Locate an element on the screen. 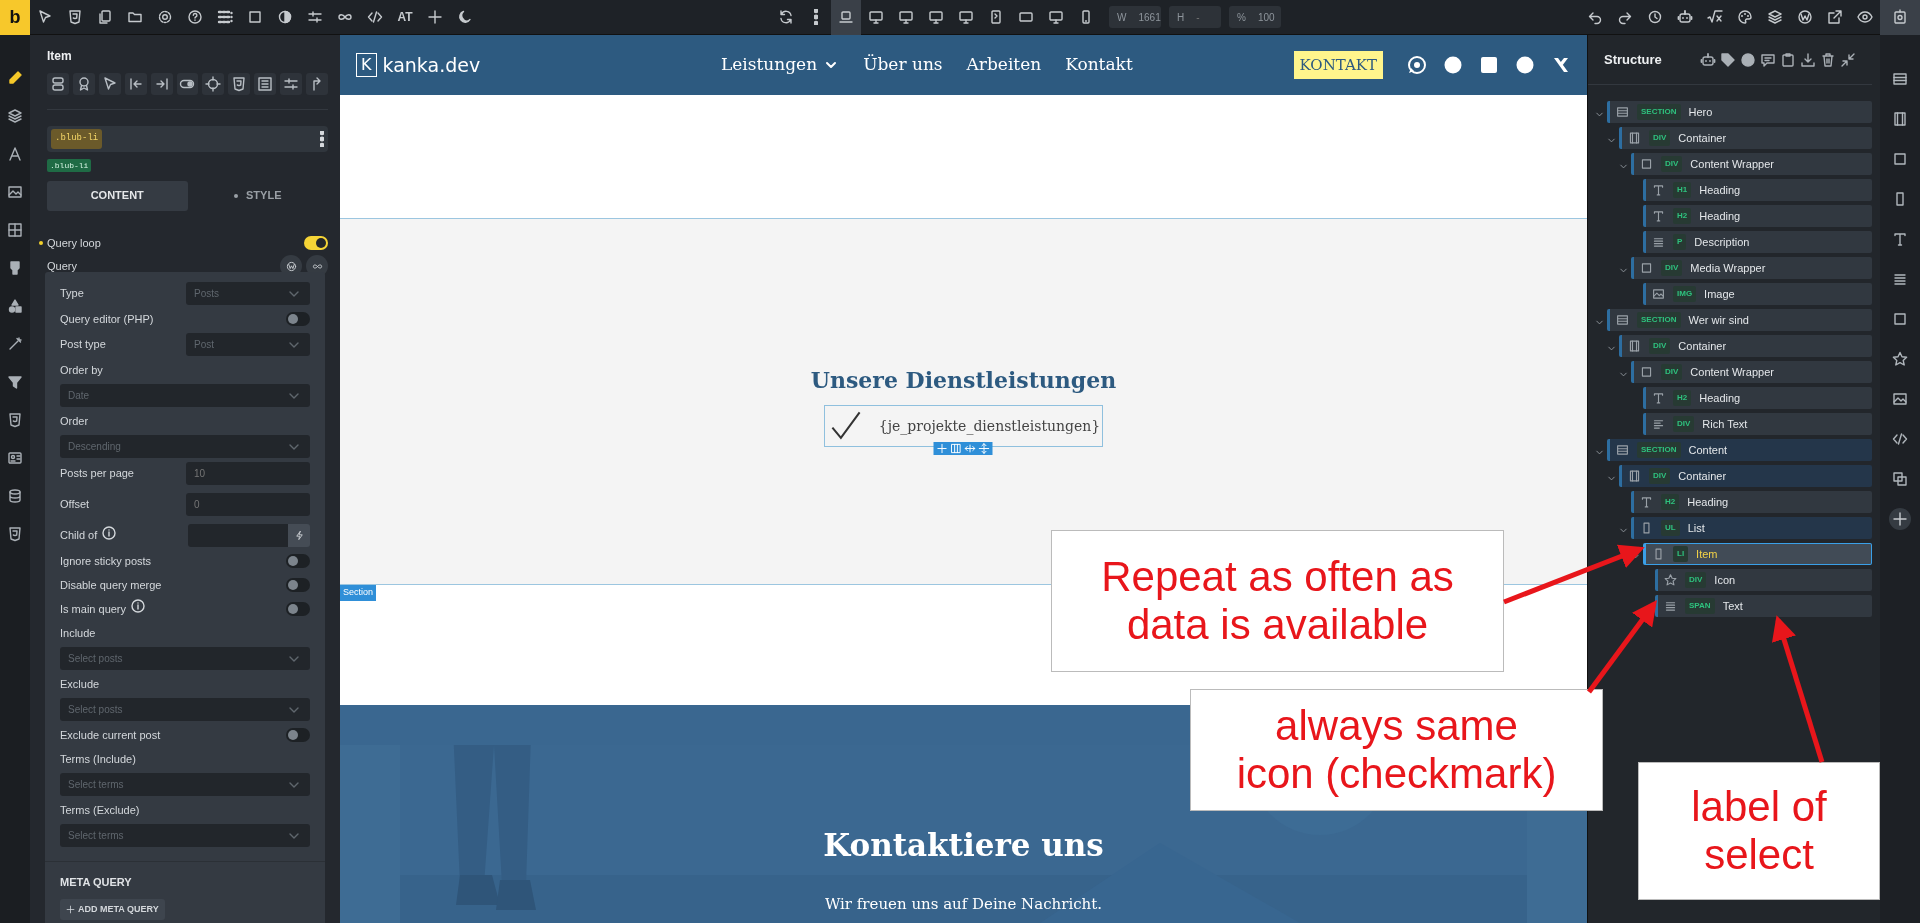 The width and height of the screenshot is (1920, 923). move-icon is located at coordinates (984, 448).